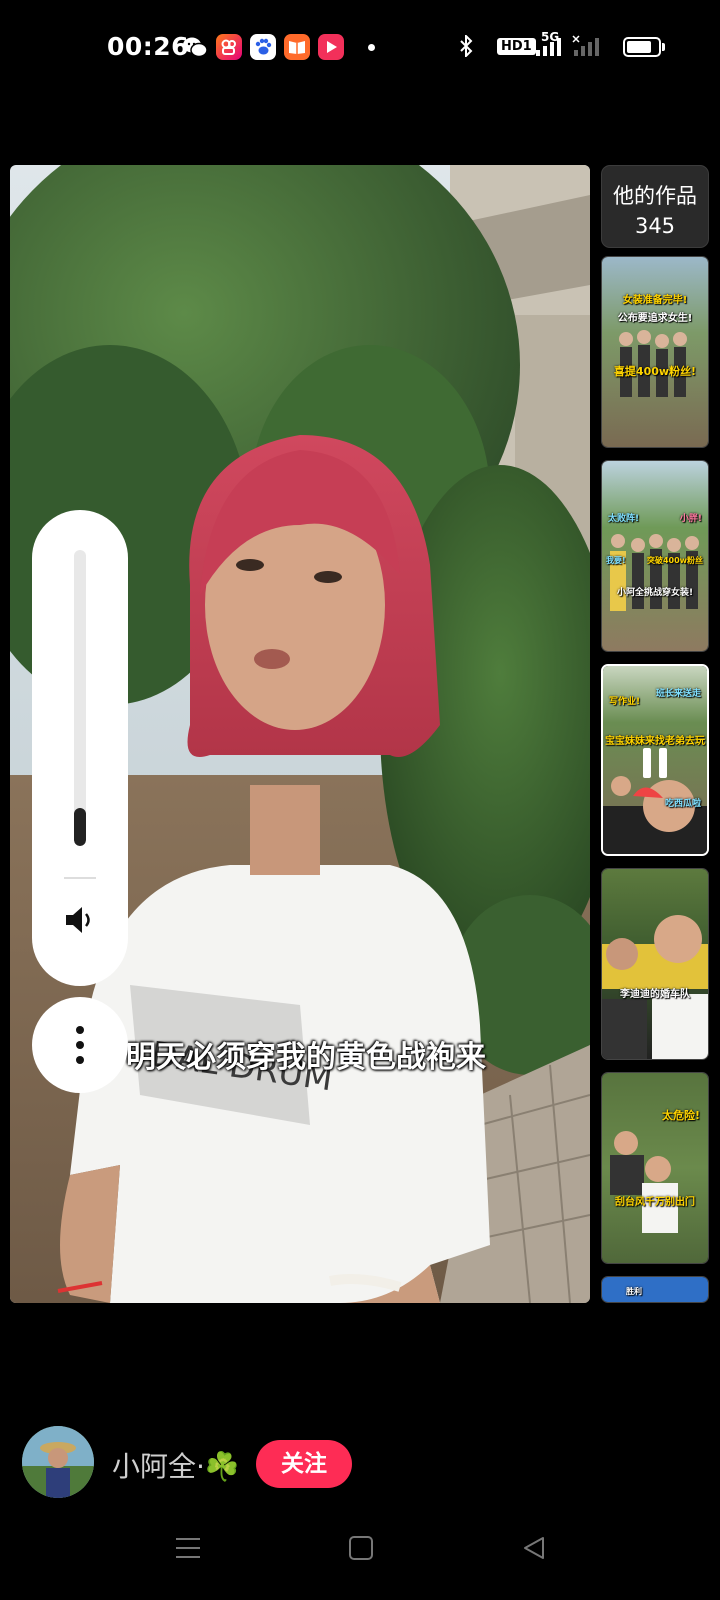  I want to click on avatar, so click(58, 1462).